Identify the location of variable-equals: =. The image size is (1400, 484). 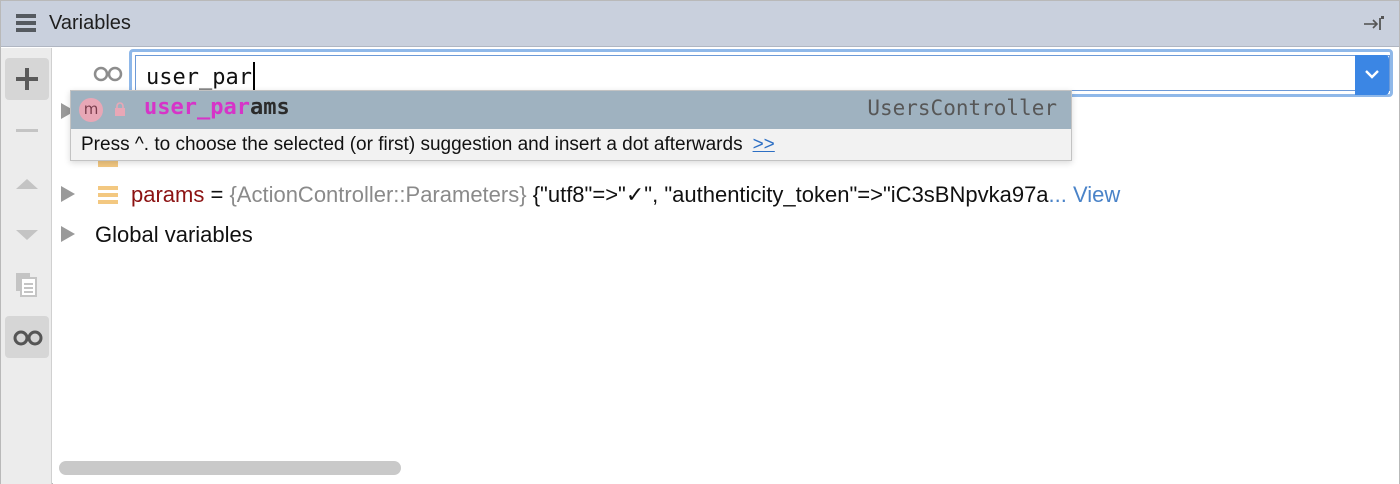
(217, 194).